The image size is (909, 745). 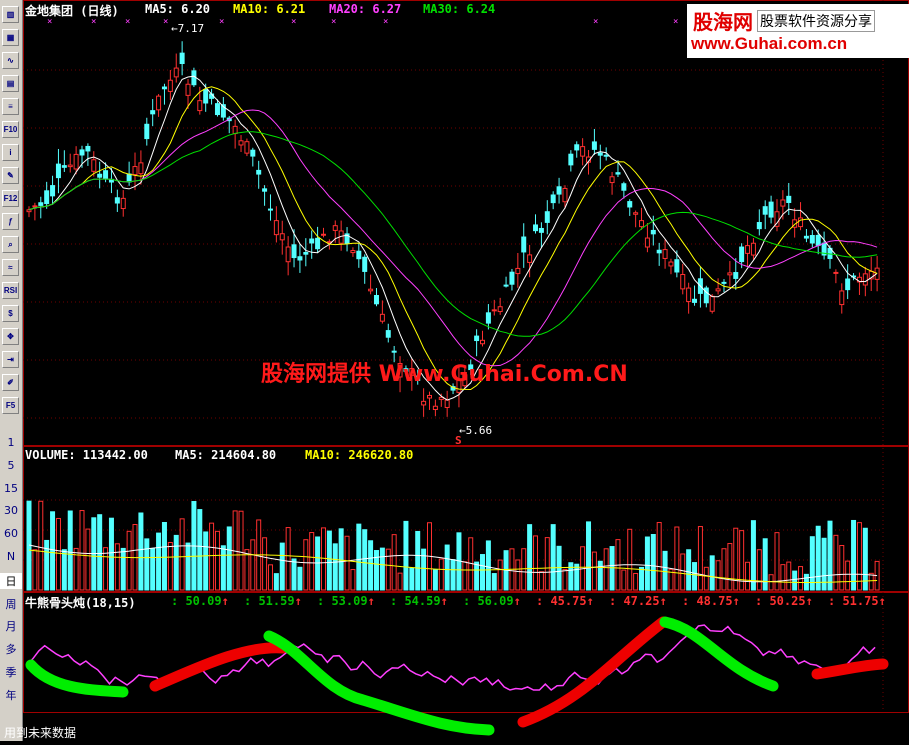 I want to click on period-6-button: 日, so click(x=11, y=580).